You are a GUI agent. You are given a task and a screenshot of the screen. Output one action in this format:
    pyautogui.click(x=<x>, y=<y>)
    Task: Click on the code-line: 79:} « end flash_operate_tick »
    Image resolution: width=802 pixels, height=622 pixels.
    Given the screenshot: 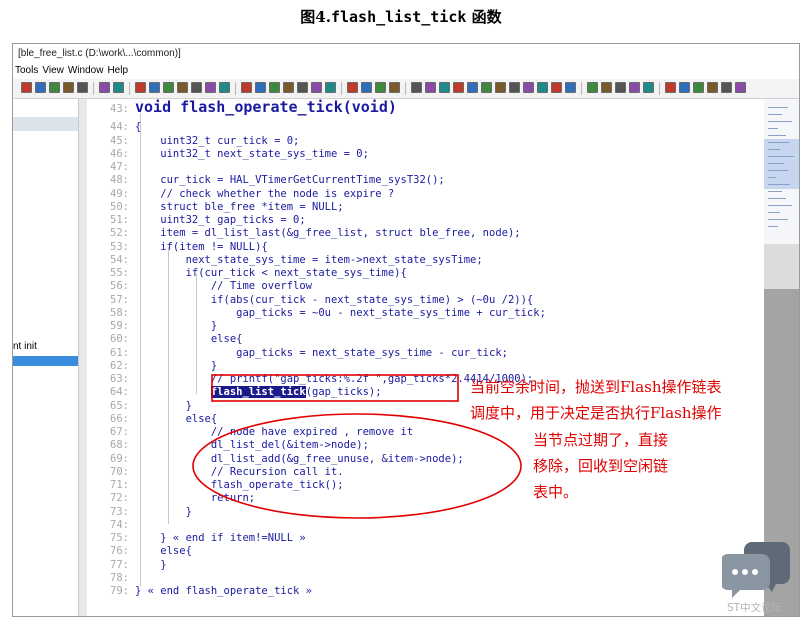 What is the action you would take?
    pyautogui.click(x=200, y=591)
    